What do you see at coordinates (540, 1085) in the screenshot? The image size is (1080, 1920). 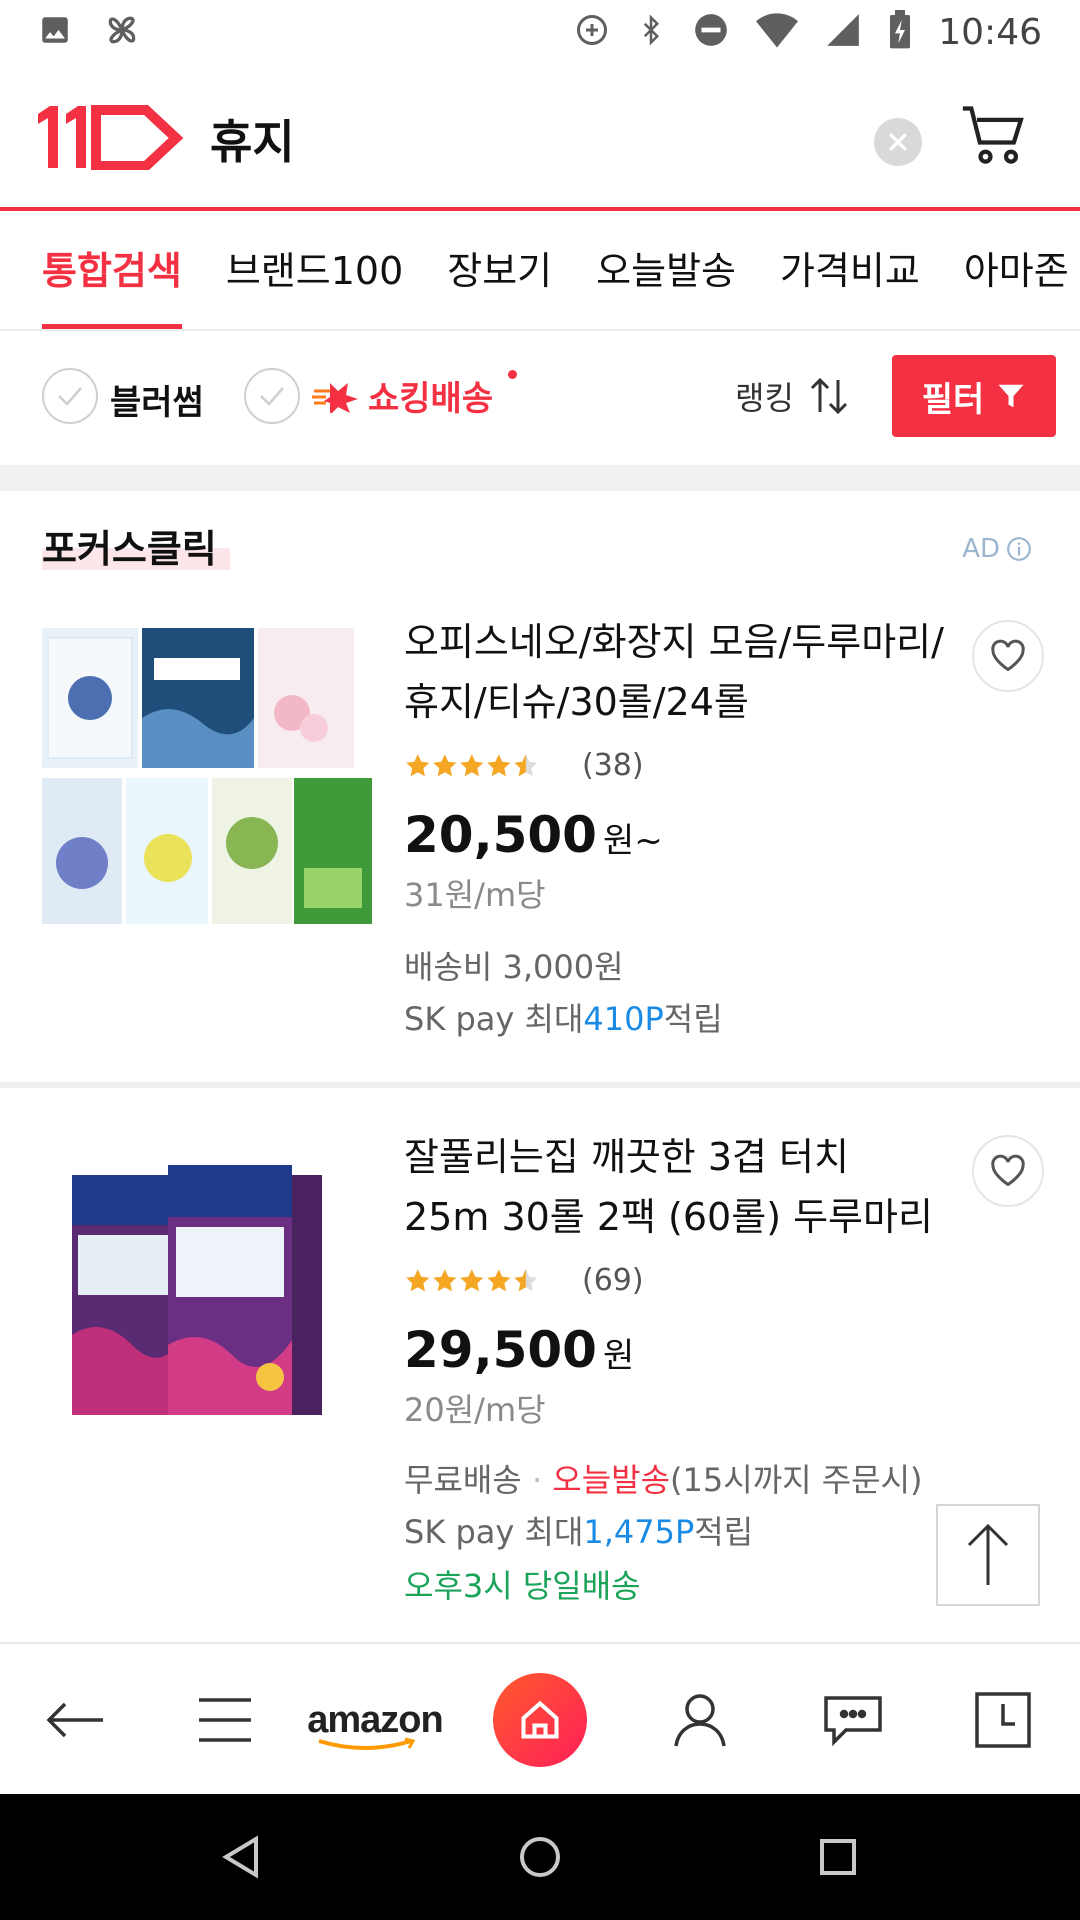 I see `card-divider` at bounding box center [540, 1085].